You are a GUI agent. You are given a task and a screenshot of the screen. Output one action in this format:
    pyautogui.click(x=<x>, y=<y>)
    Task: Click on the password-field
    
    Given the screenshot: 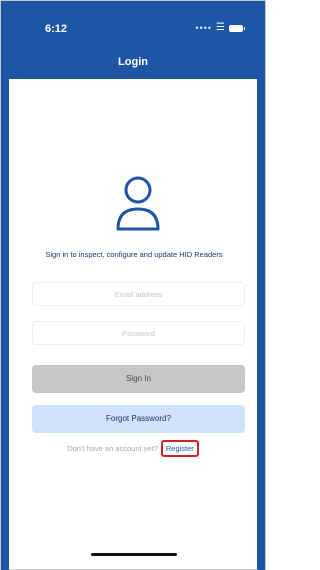 What is the action you would take?
    pyautogui.click(x=138, y=333)
    